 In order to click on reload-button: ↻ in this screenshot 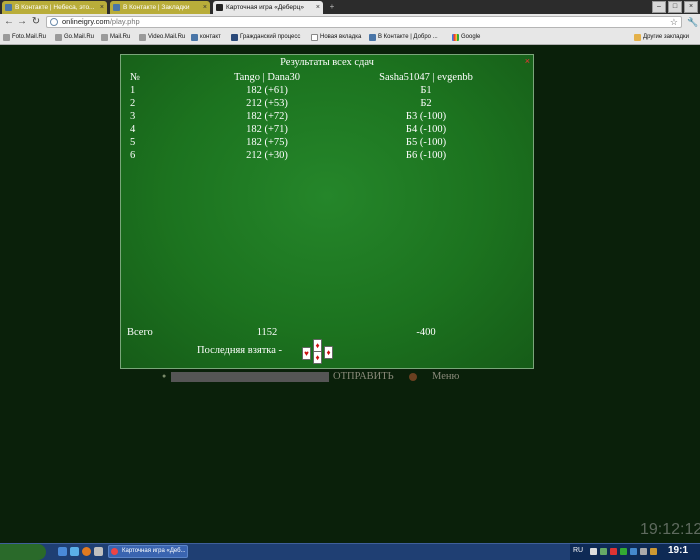, I will do `click(36, 22)`.